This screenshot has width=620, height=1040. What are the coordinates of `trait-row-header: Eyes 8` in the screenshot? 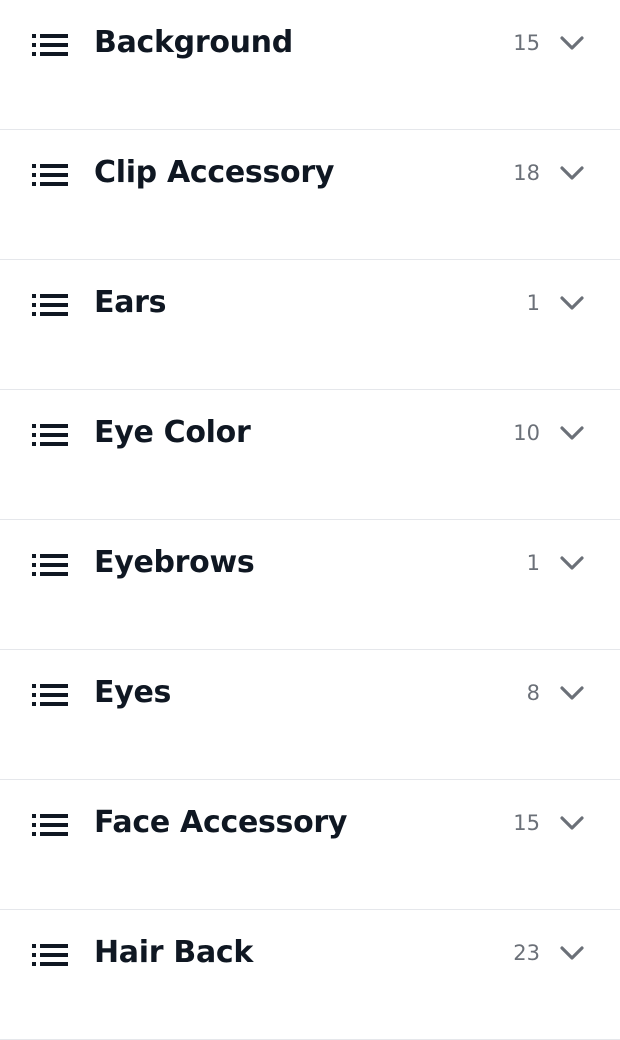 It's located at (310, 693).